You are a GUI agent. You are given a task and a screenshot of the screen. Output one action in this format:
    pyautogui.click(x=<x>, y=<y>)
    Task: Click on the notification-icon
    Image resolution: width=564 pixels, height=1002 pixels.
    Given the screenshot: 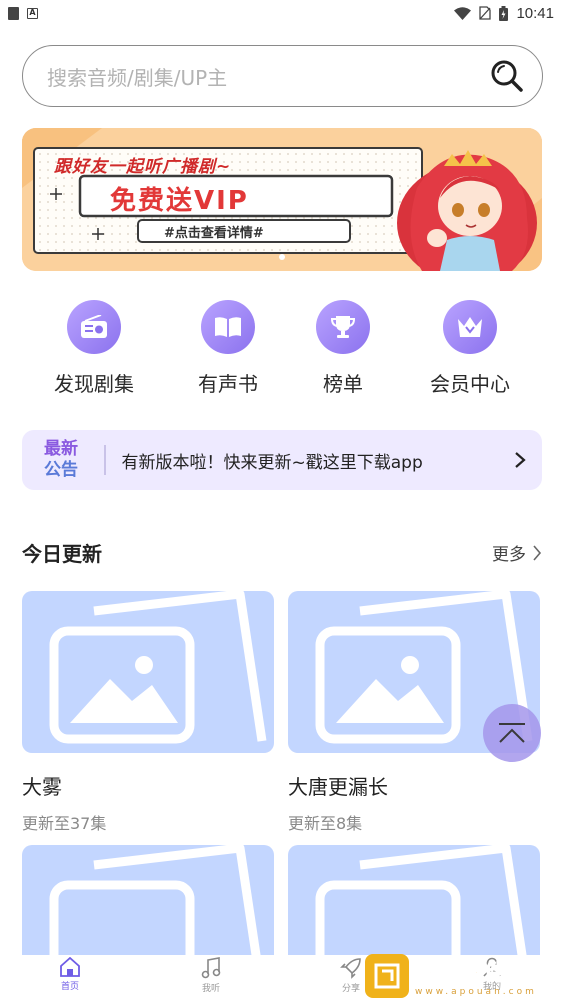 What is the action you would take?
    pyautogui.click(x=13, y=13)
    